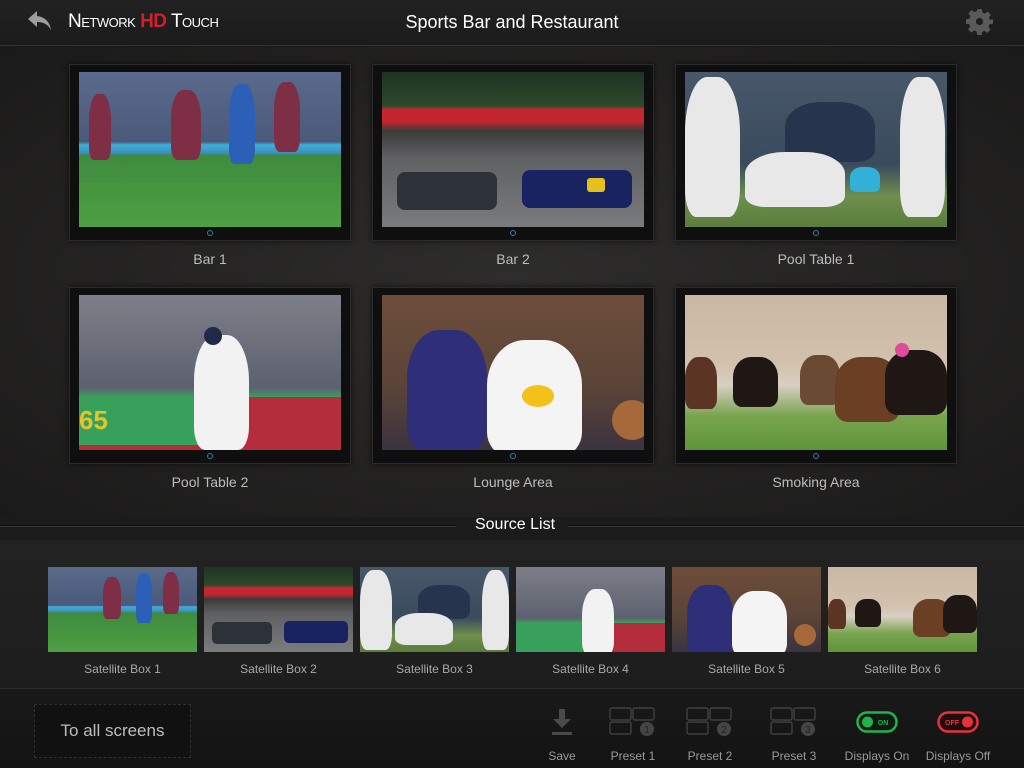  What do you see at coordinates (794, 756) in the screenshot?
I see `preset-3-label: Preset 3` at bounding box center [794, 756].